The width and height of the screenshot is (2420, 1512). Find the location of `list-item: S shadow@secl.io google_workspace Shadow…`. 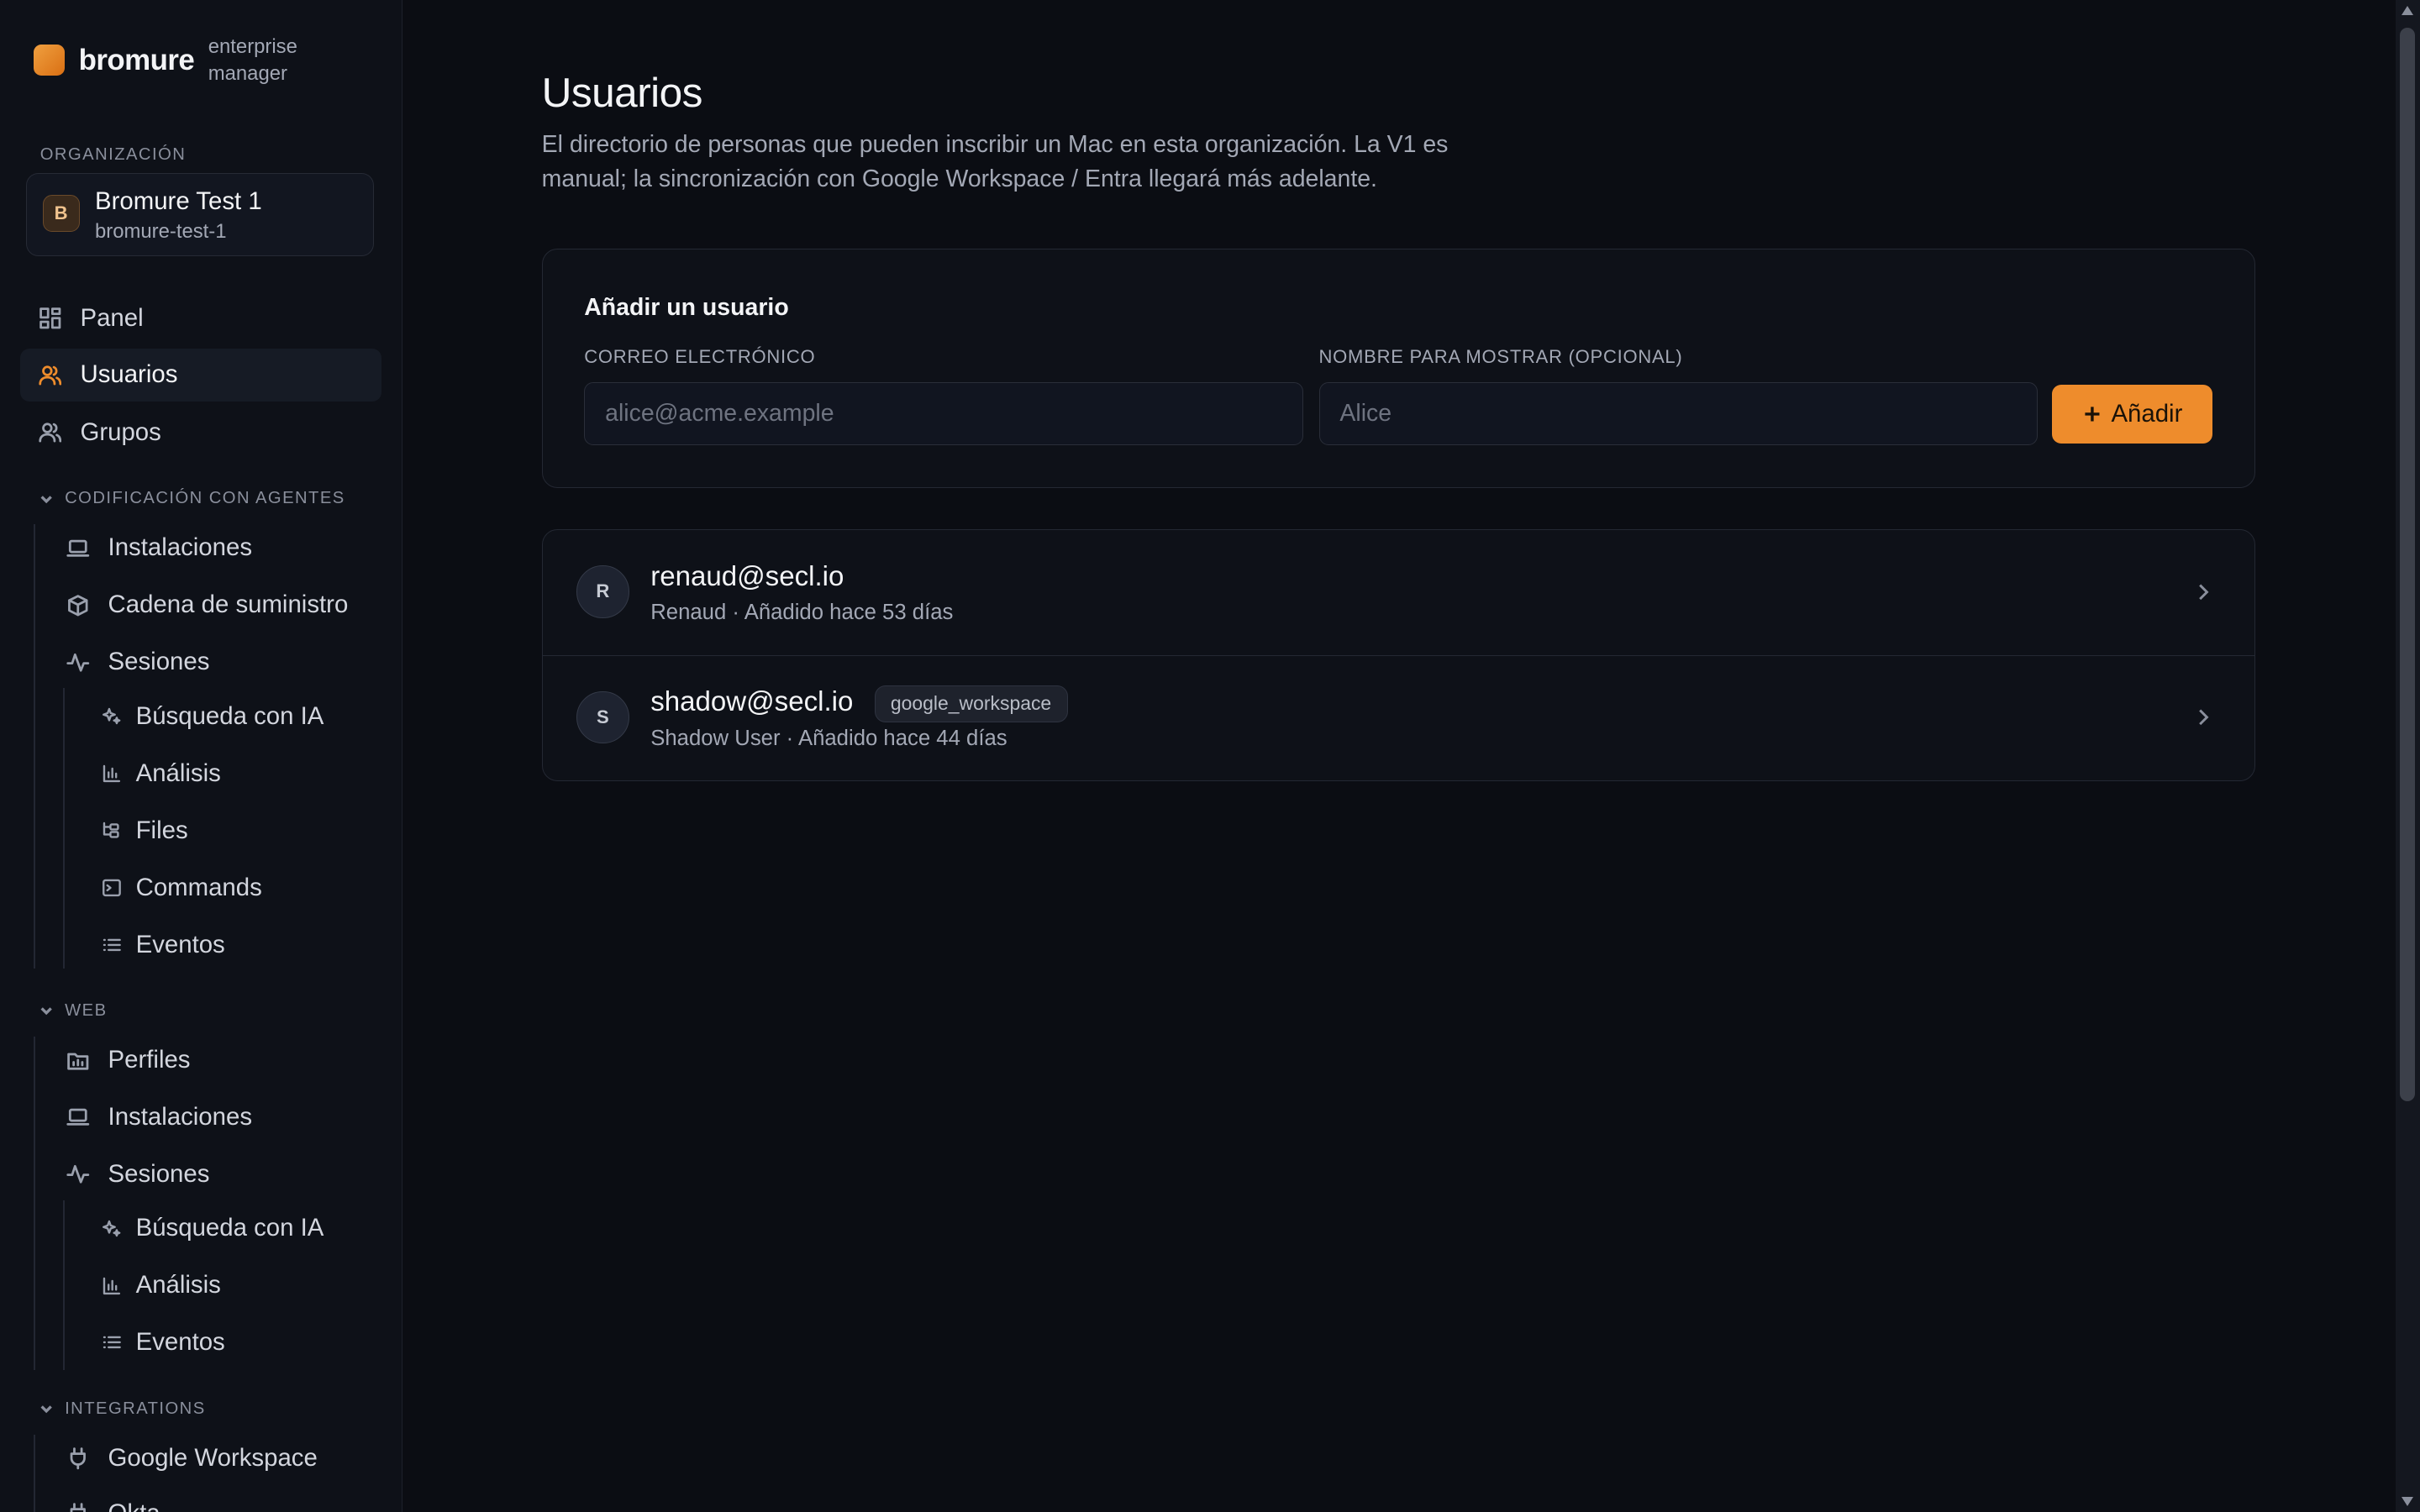

list-item: S shadow@secl.io google_workspace Shadow… is located at coordinates (1398, 717).